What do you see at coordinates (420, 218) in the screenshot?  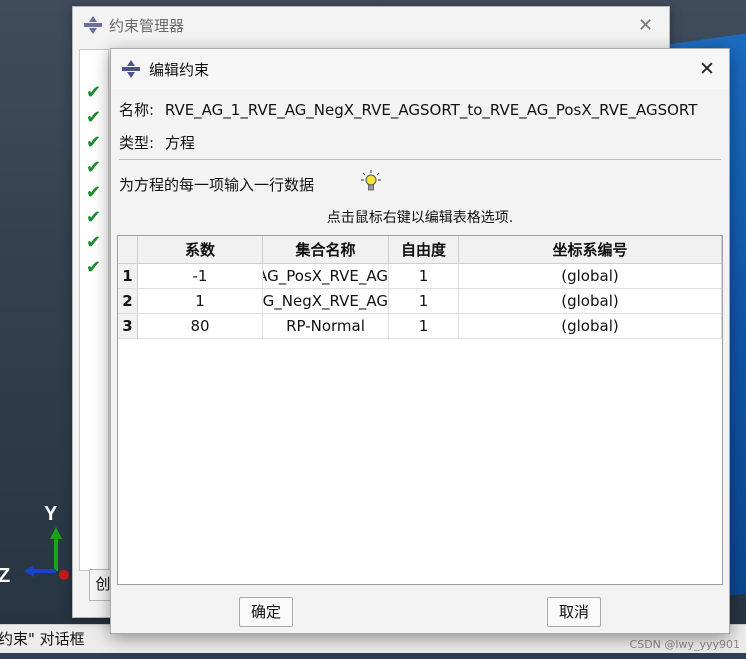 I see `hint-text: 点击鼠标右键以编辑表格选项.` at bounding box center [420, 218].